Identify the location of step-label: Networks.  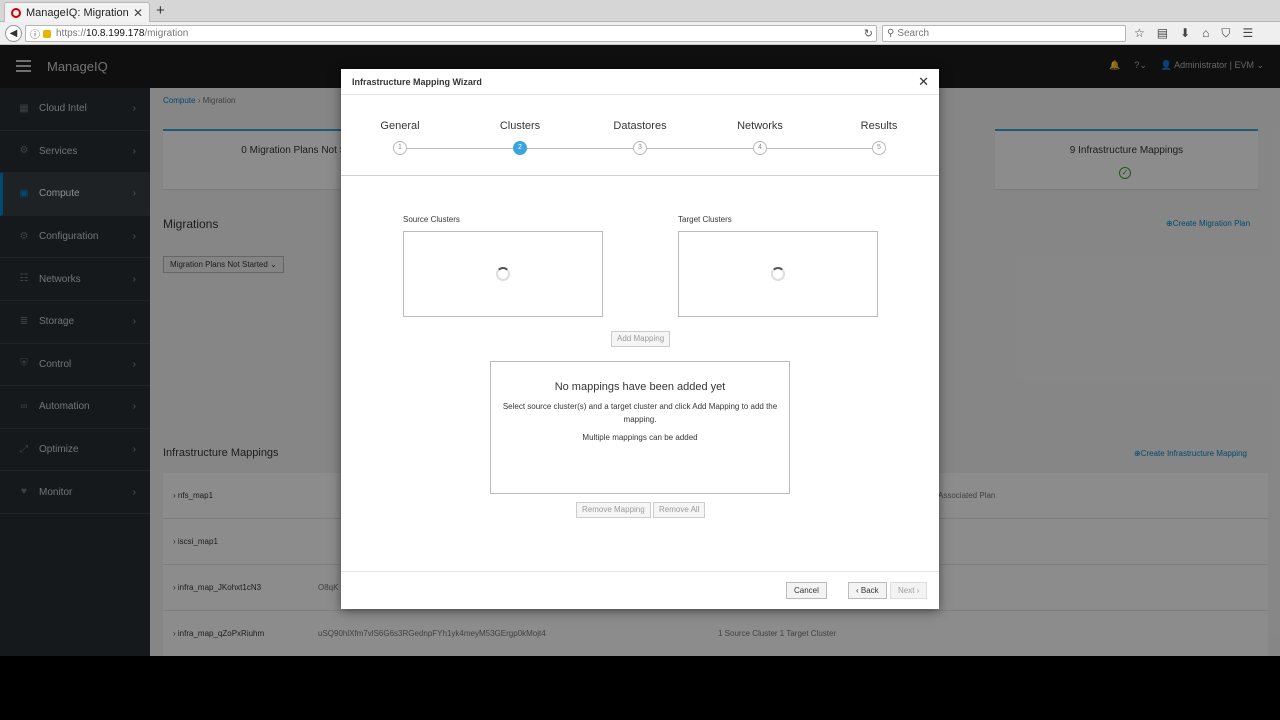
(760, 126).